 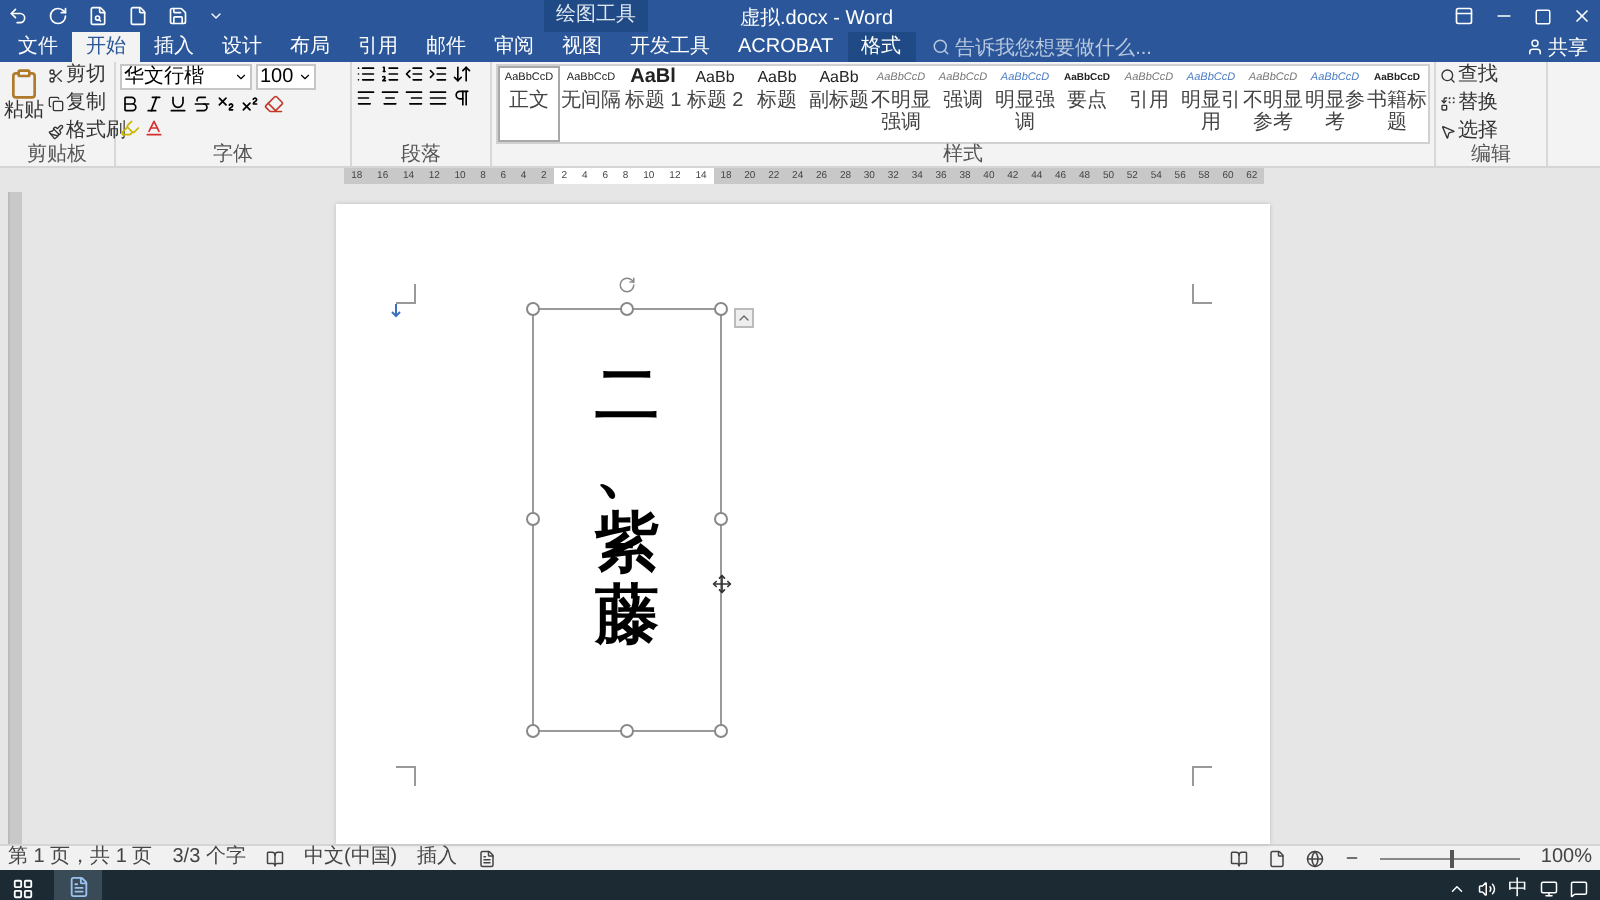 I want to click on editing-command: 选择, so click(x=1469, y=132).